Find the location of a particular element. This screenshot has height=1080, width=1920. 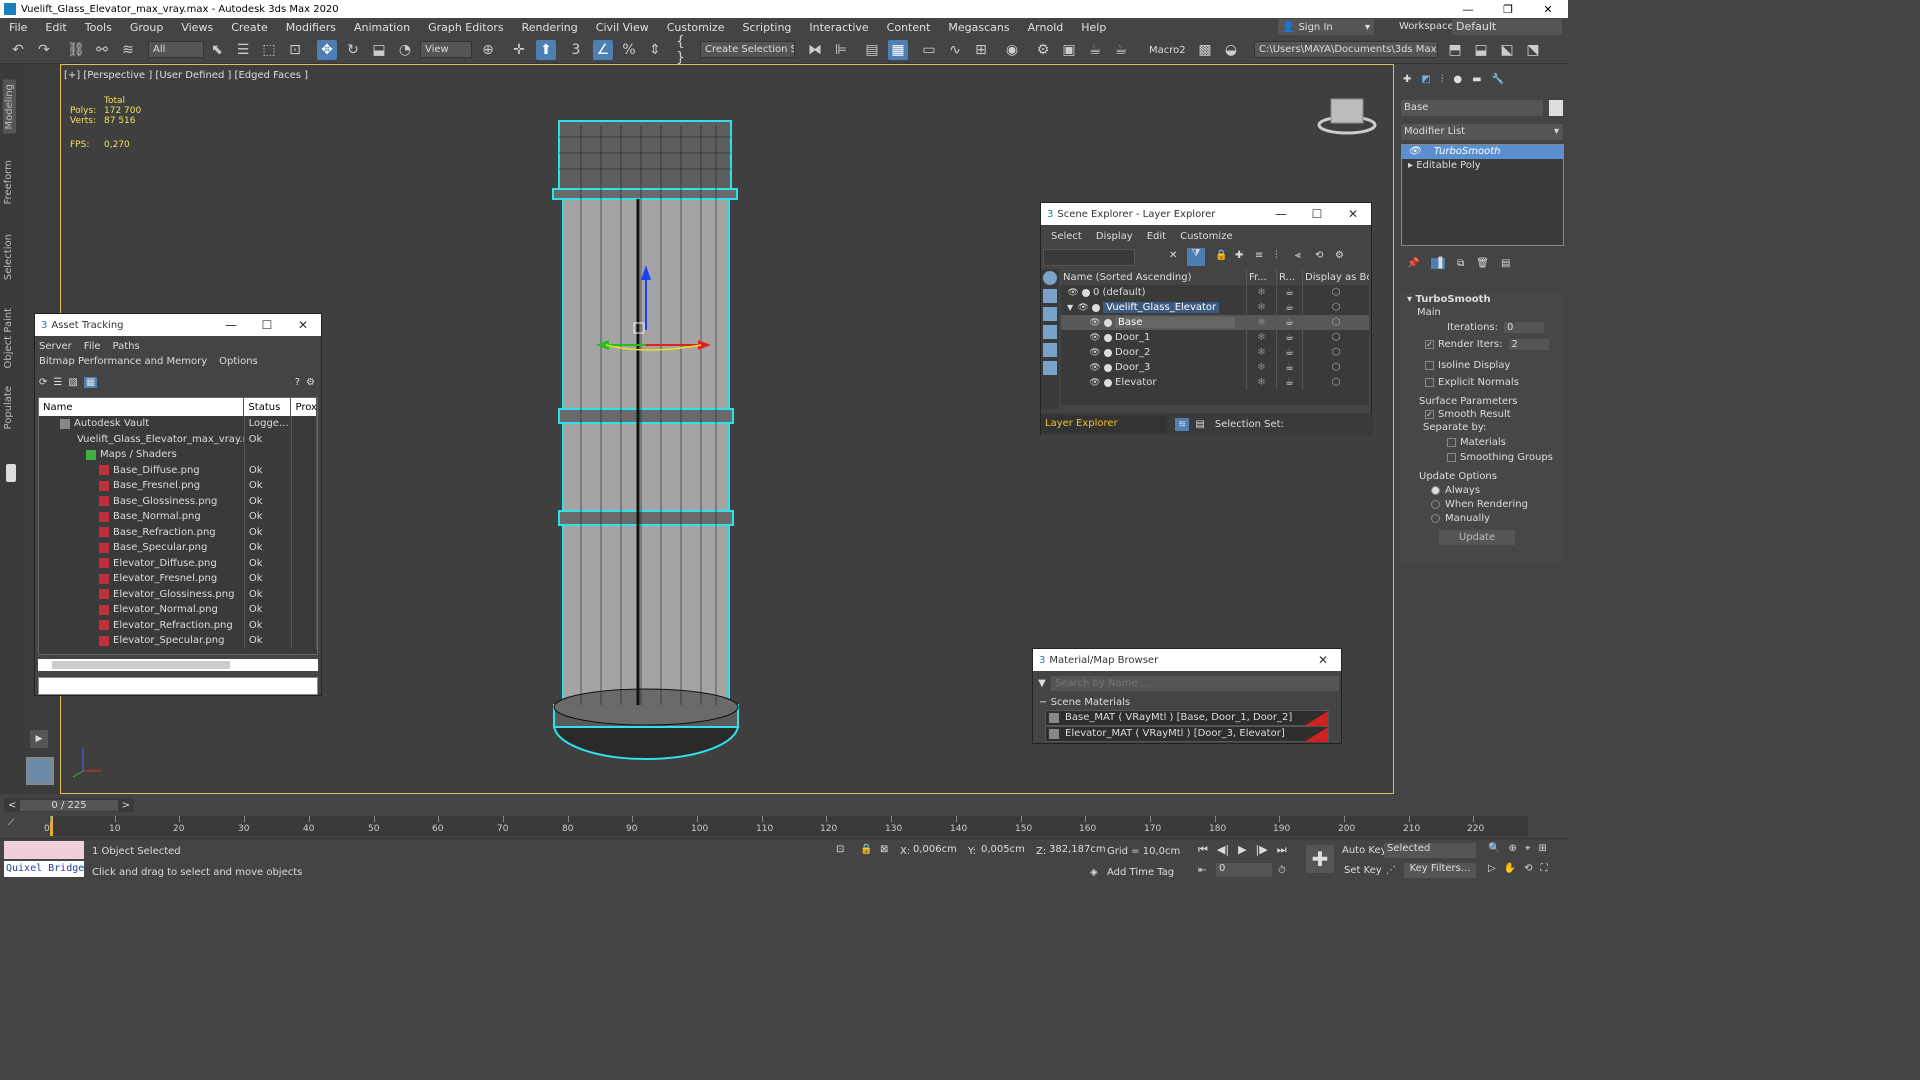

named-selection-dropdown: Create Selection Se is located at coordinates (747, 49).